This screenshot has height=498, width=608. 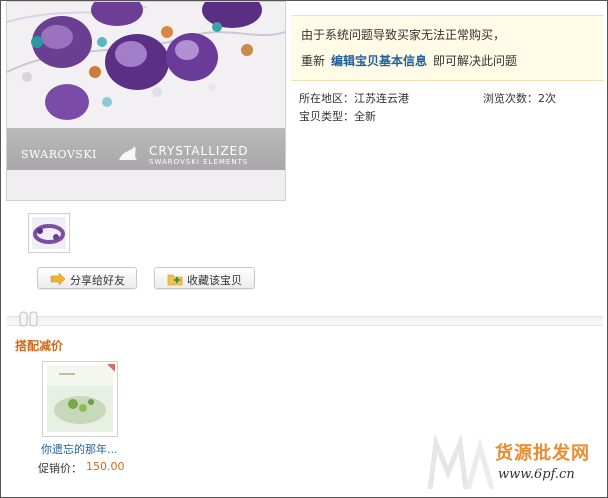 I want to click on collapse-handle-icon, so click(x=29, y=319).